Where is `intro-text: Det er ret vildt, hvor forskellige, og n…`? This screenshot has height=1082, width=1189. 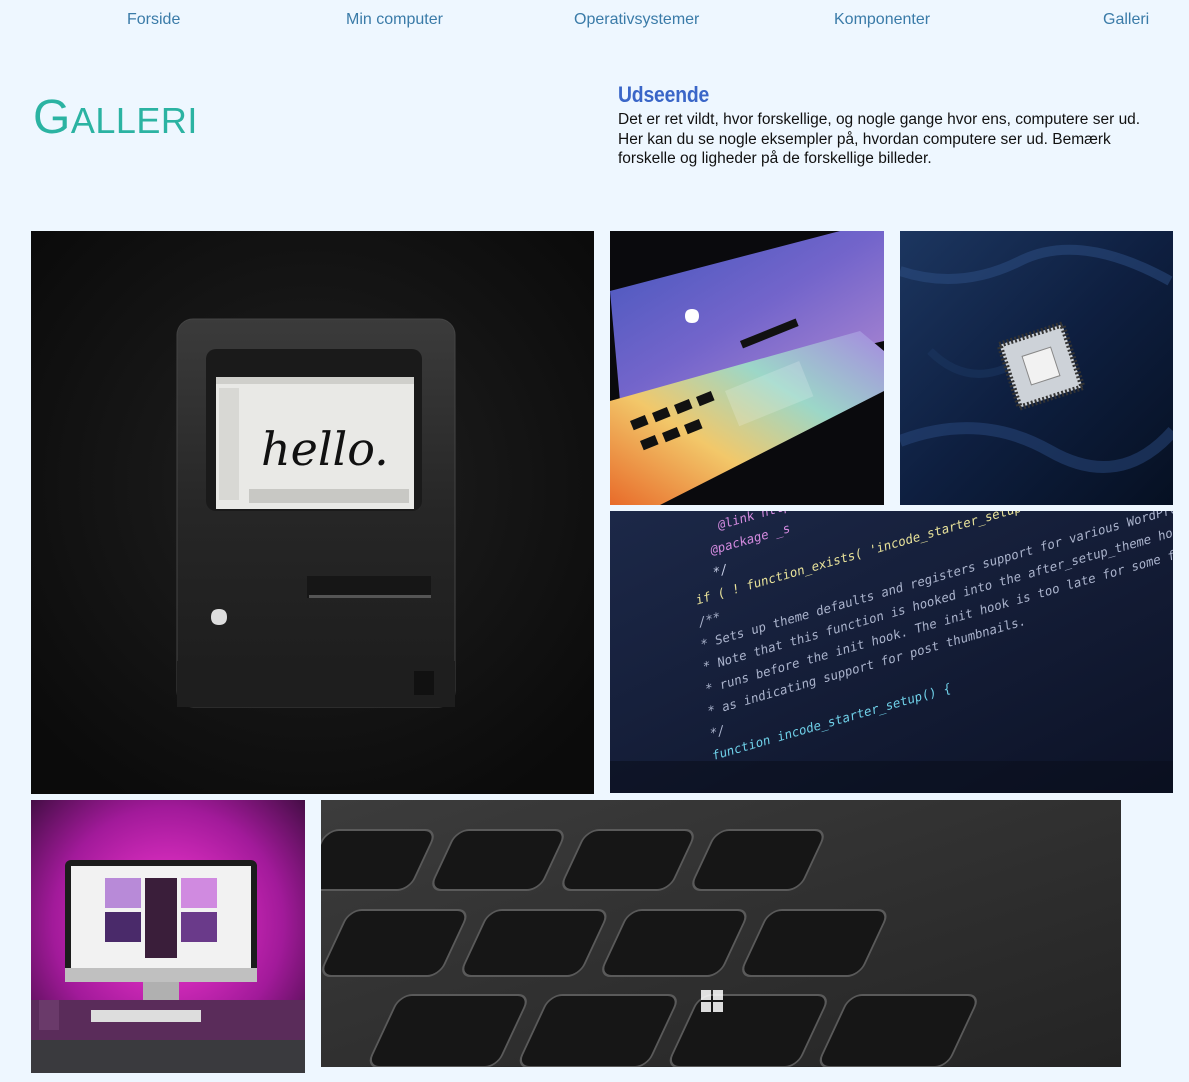
intro-text: Det er ret vildt, hvor forskellige, og n… is located at coordinates (879, 139).